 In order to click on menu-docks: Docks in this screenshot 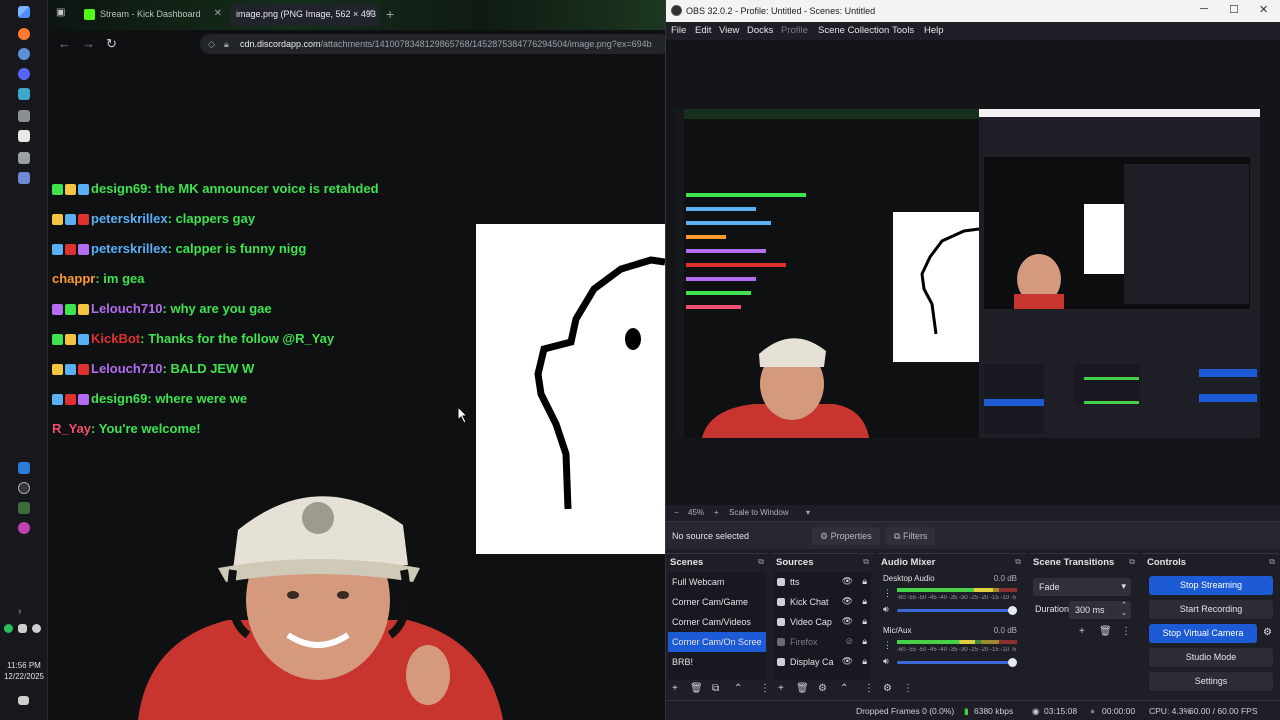, I will do `click(760, 30)`.